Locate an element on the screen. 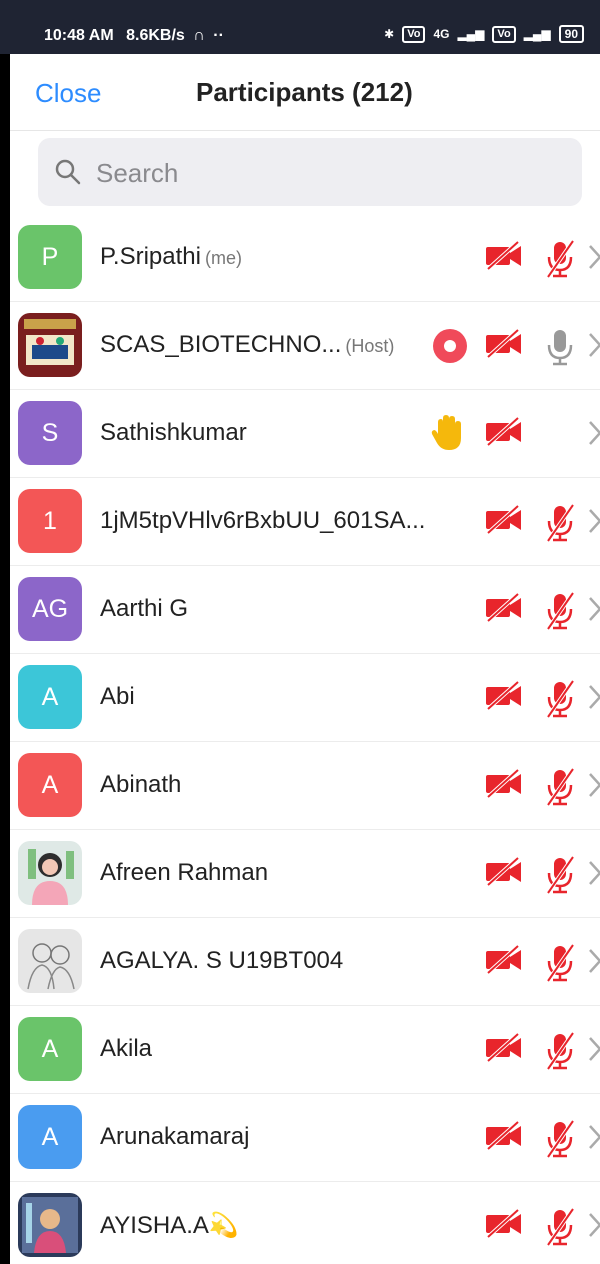 Image resolution: width=600 pixels, height=1264 pixels. participant-name: Aarthi G is located at coordinates (144, 609).